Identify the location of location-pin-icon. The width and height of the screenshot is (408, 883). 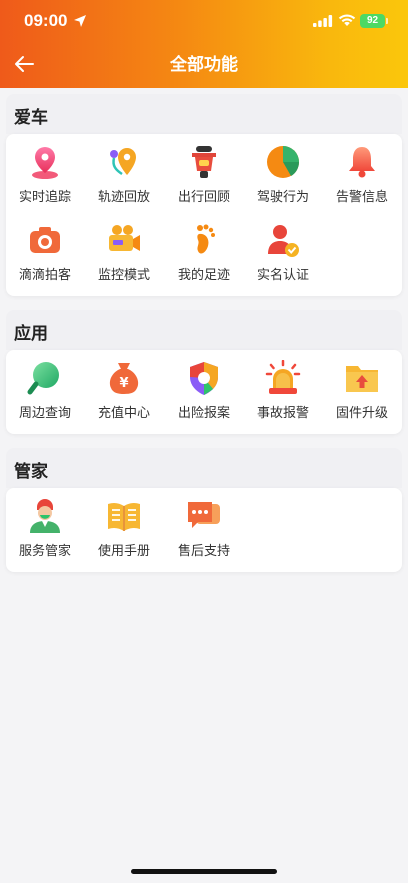
(45, 163).